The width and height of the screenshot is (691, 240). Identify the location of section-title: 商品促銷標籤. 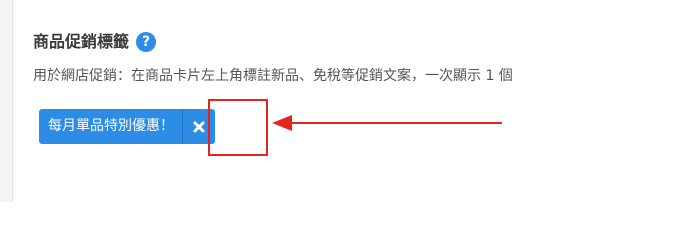
(81, 41).